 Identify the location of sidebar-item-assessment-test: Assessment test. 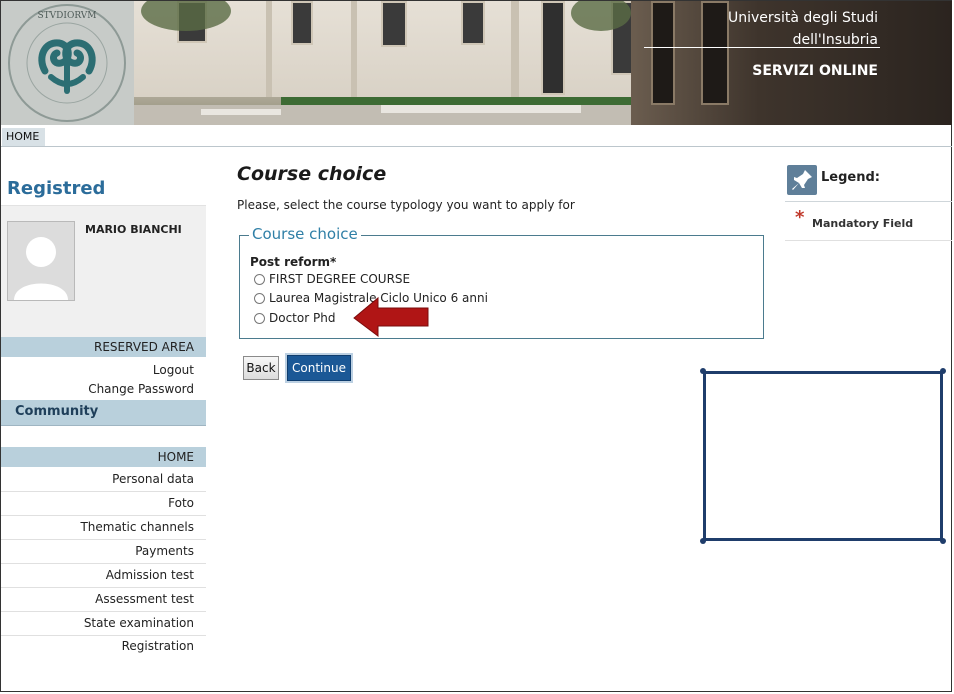
(103, 600).